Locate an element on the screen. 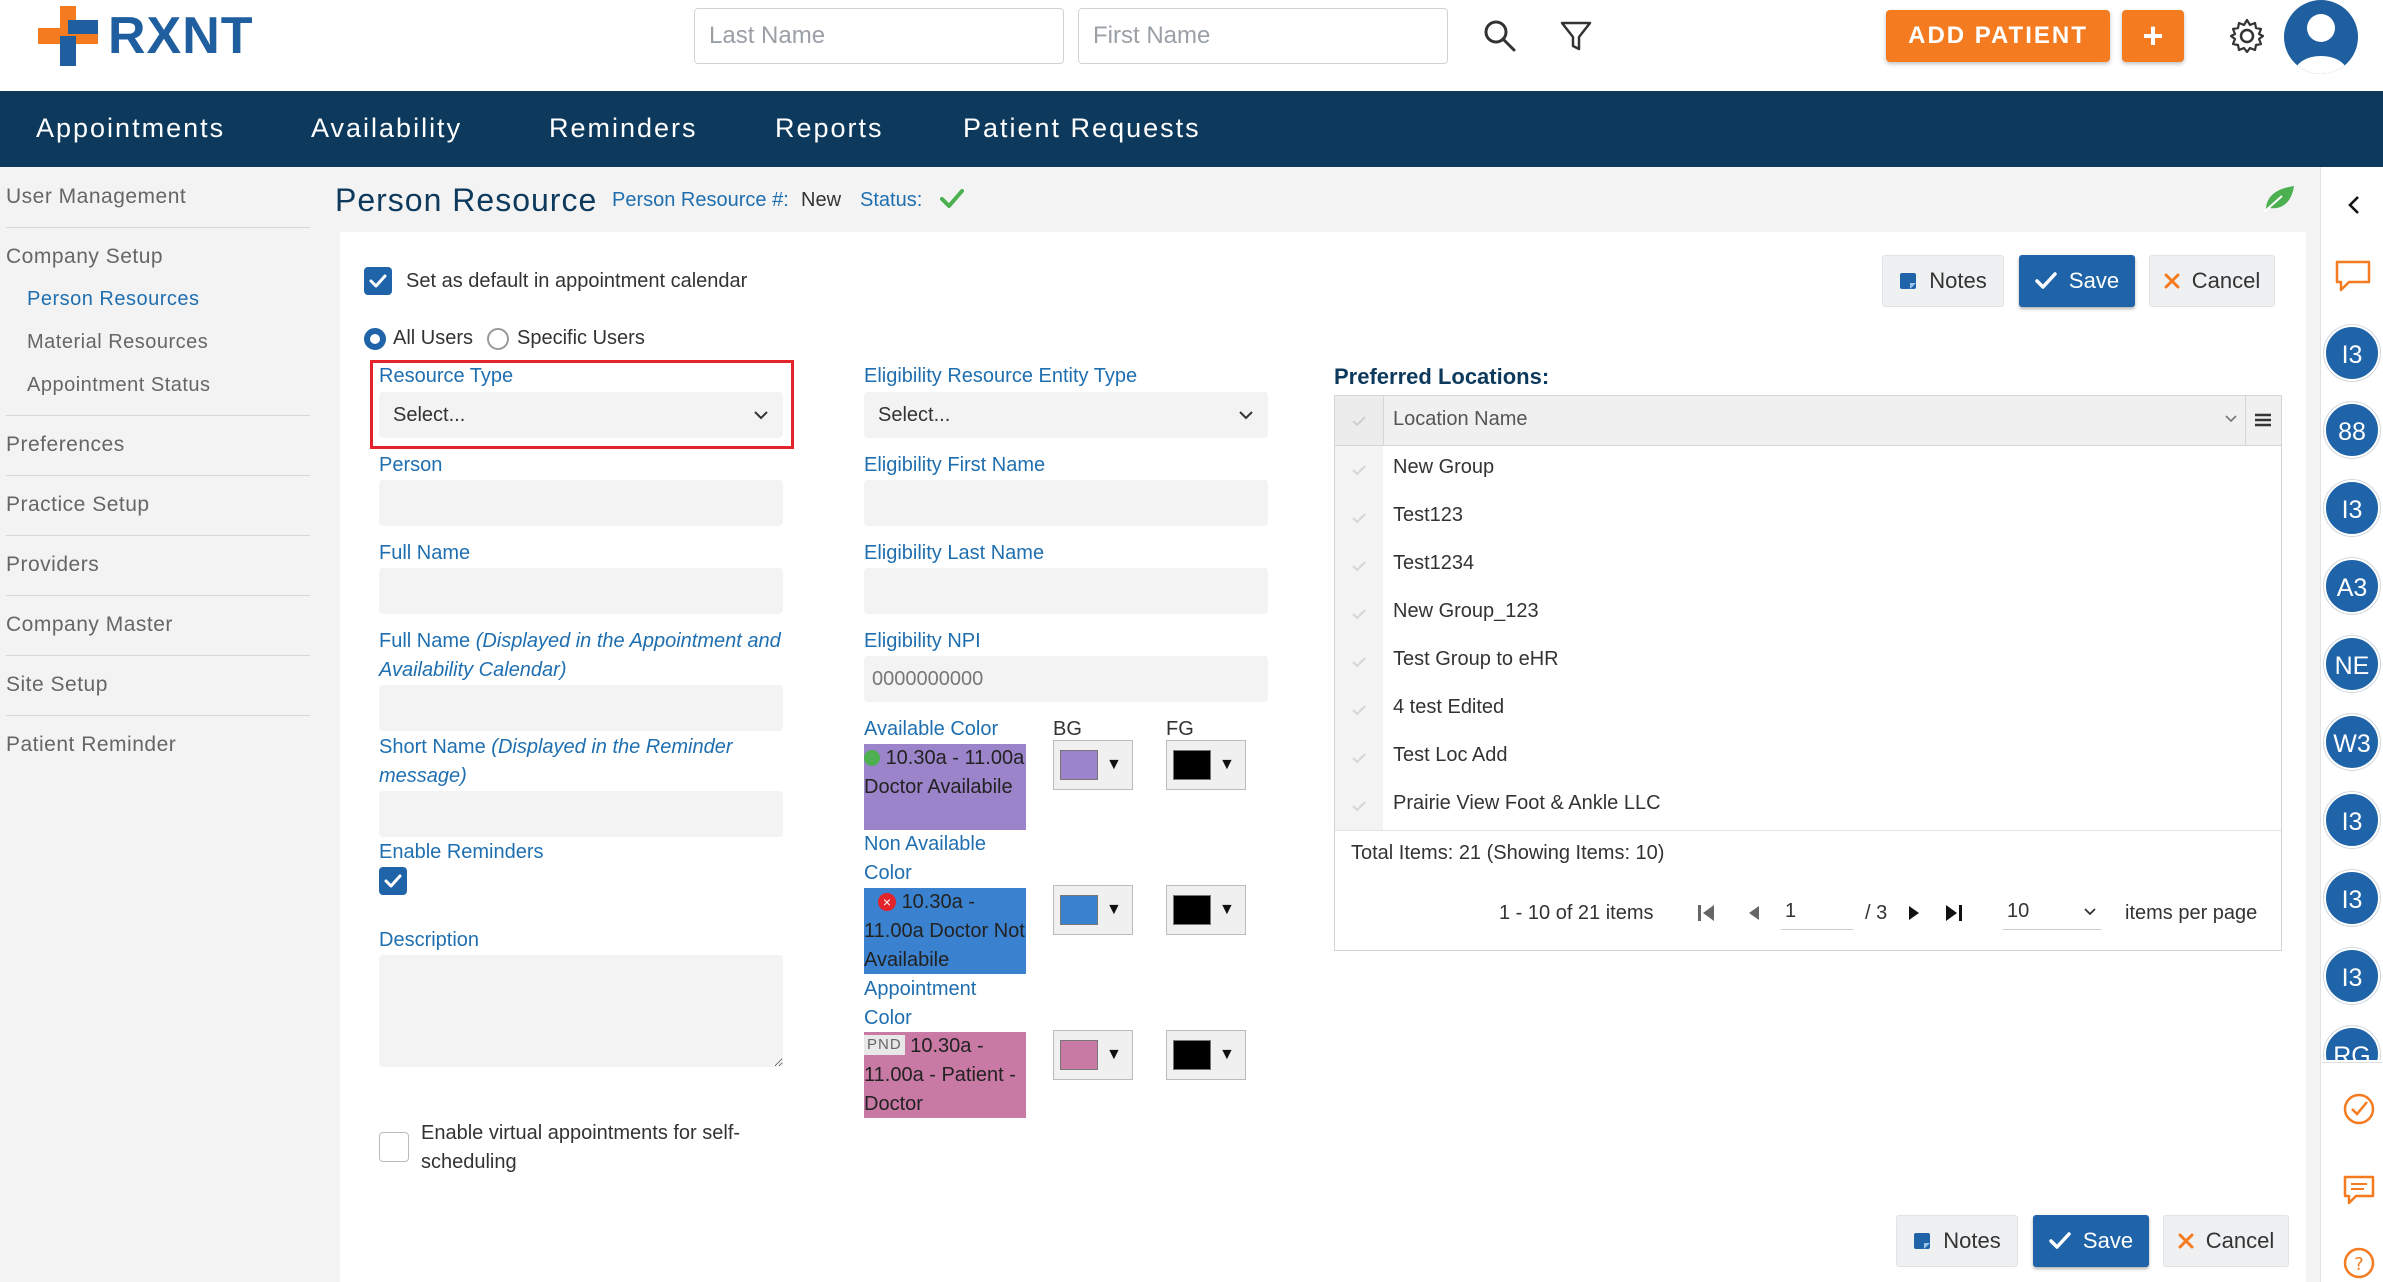 The image size is (2383, 1282). previous-page-icon is located at coordinates (1754, 913).